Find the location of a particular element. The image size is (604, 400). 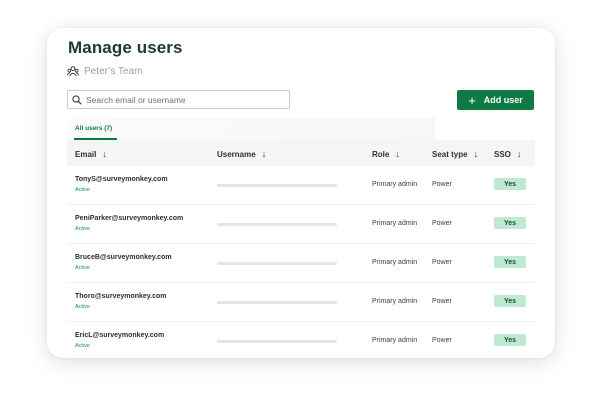

search-field is located at coordinates (178, 99).